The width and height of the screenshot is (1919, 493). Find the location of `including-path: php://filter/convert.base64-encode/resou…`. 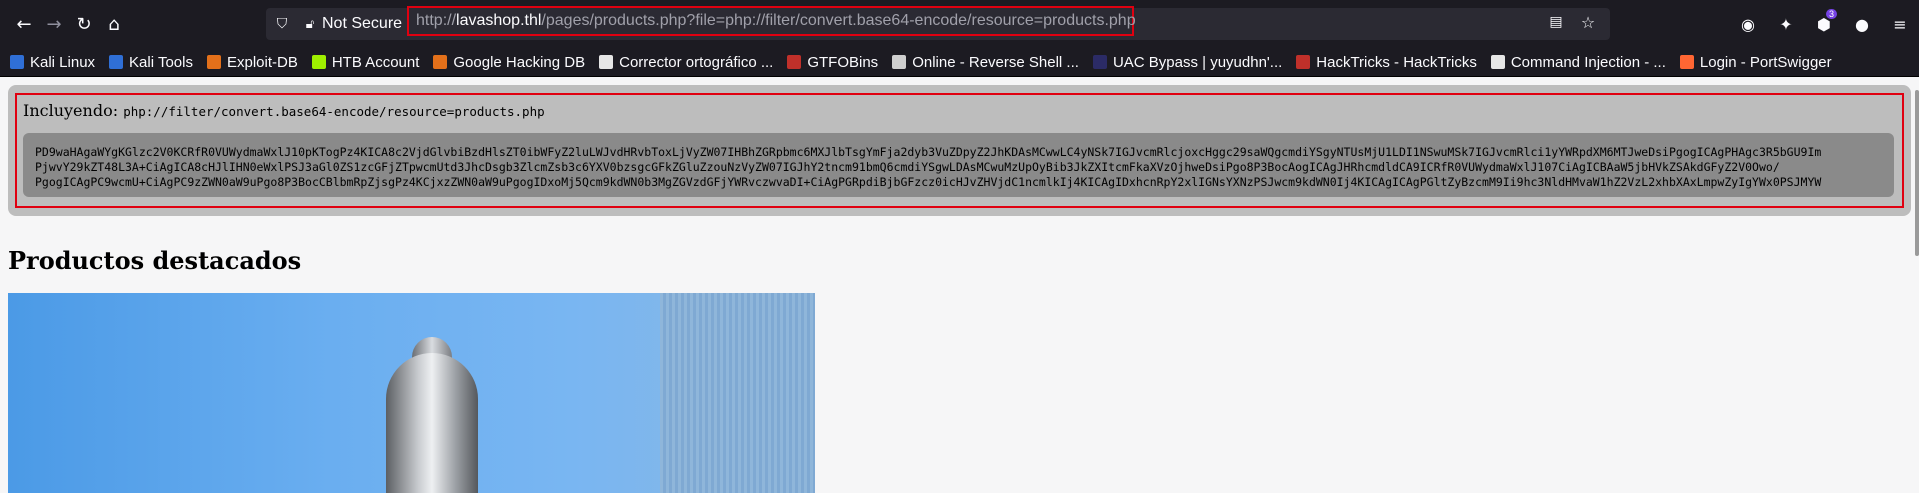

including-path: php://filter/convert.base64-encode/resou… is located at coordinates (334, 111).